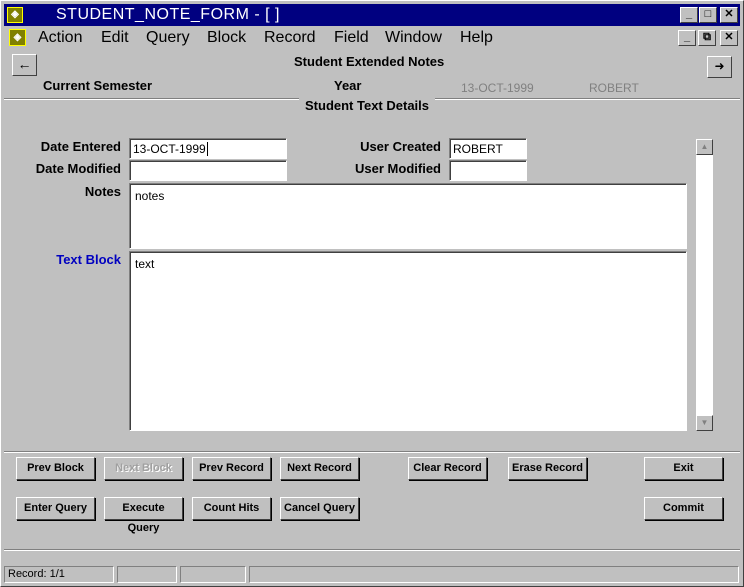 Image resolution: width=744 pixels, height=587 pixels. Describe the element at coordinates (102, 191) in the screenshot. I see `notes-label: Notes` at that location.